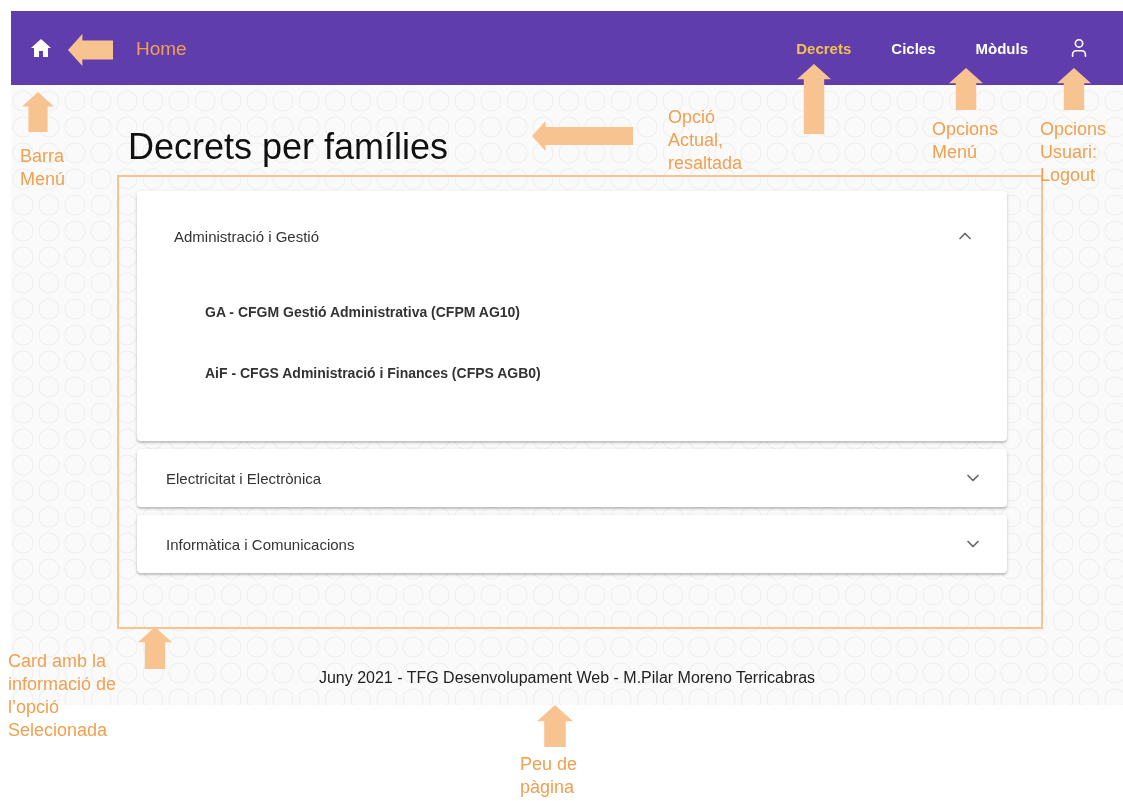 This screenshot has width=1123, height=801. Describe the element at coordinates (824, 48) in the screenshot. I see `menu-link: Decrets` at that location.